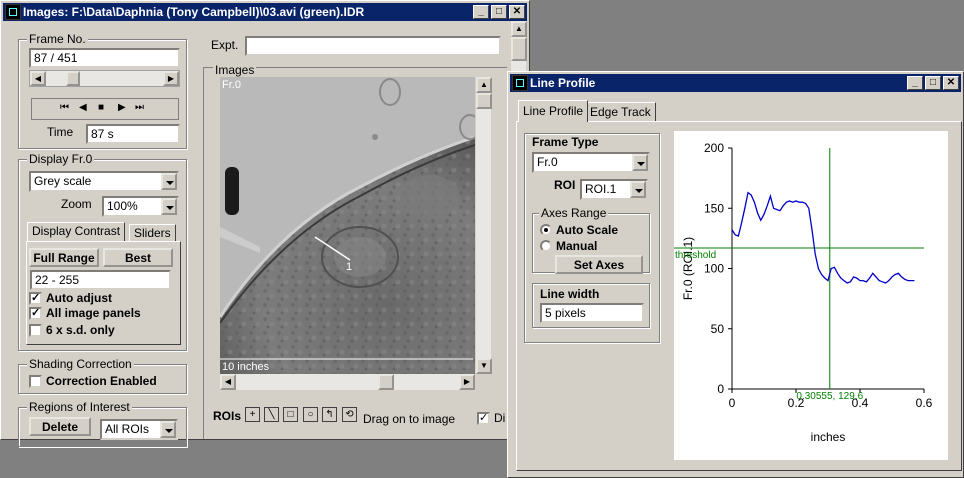 The image size is (964, 478). I want to click on time-field: 87 s, so click(133, 134).